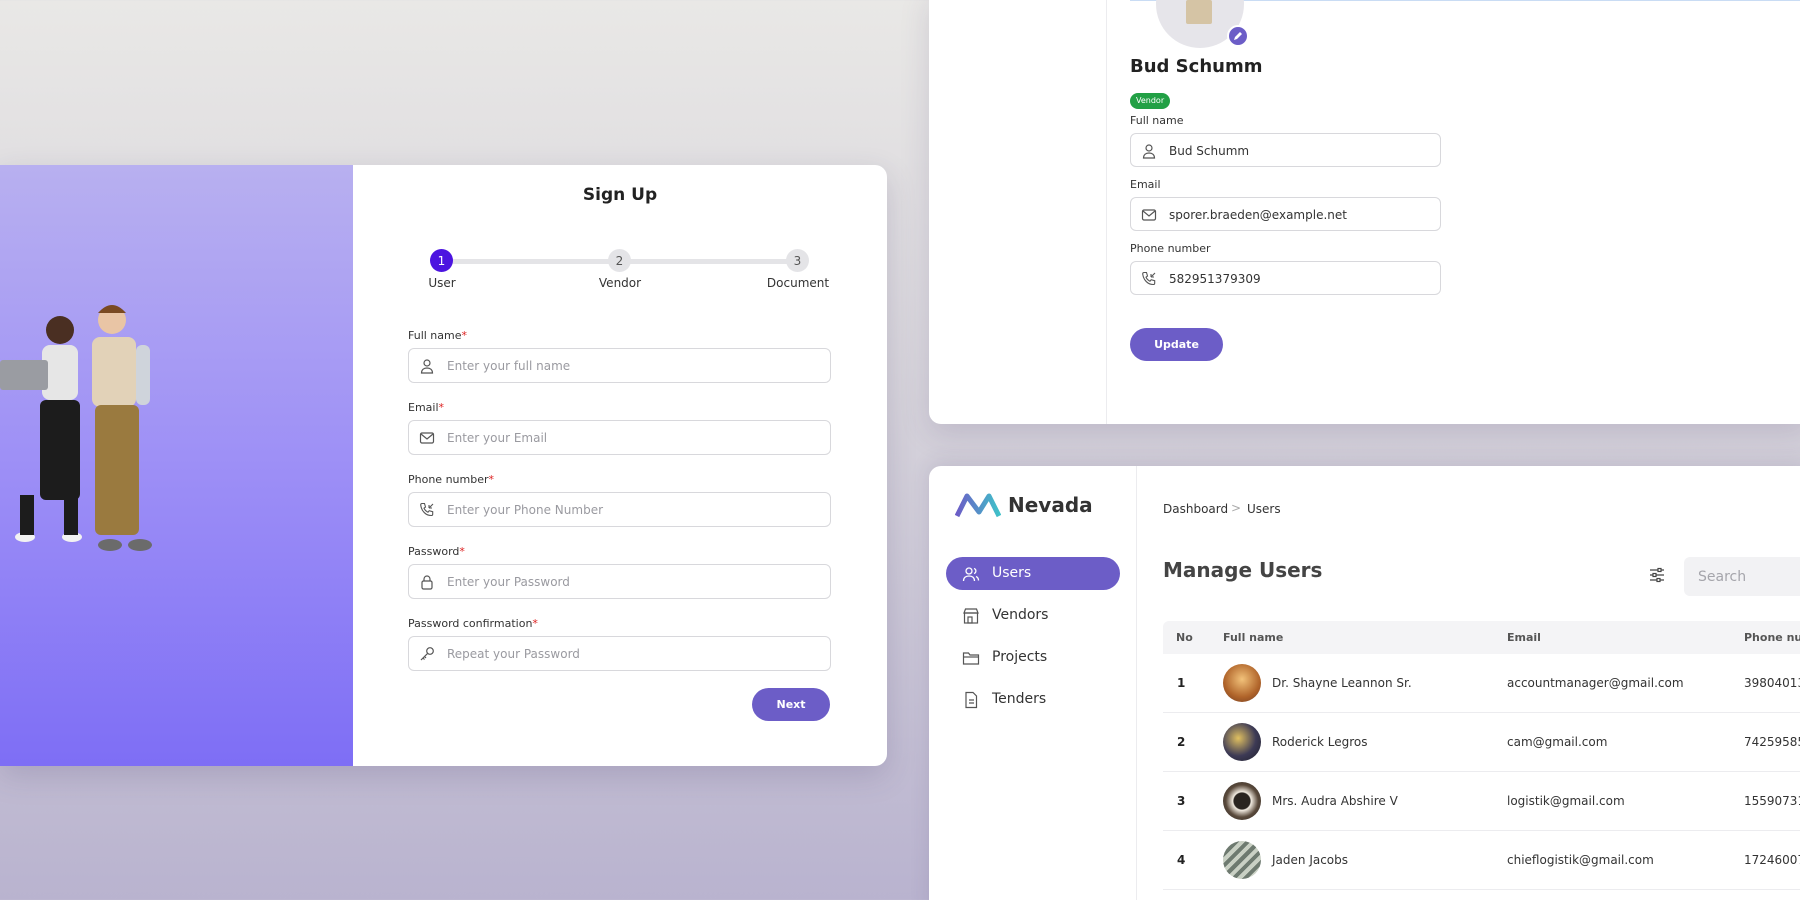 Image resolution: width=1800 pixels, height=900 pixels. I want to click on filter-icon, so click(1657, 575).